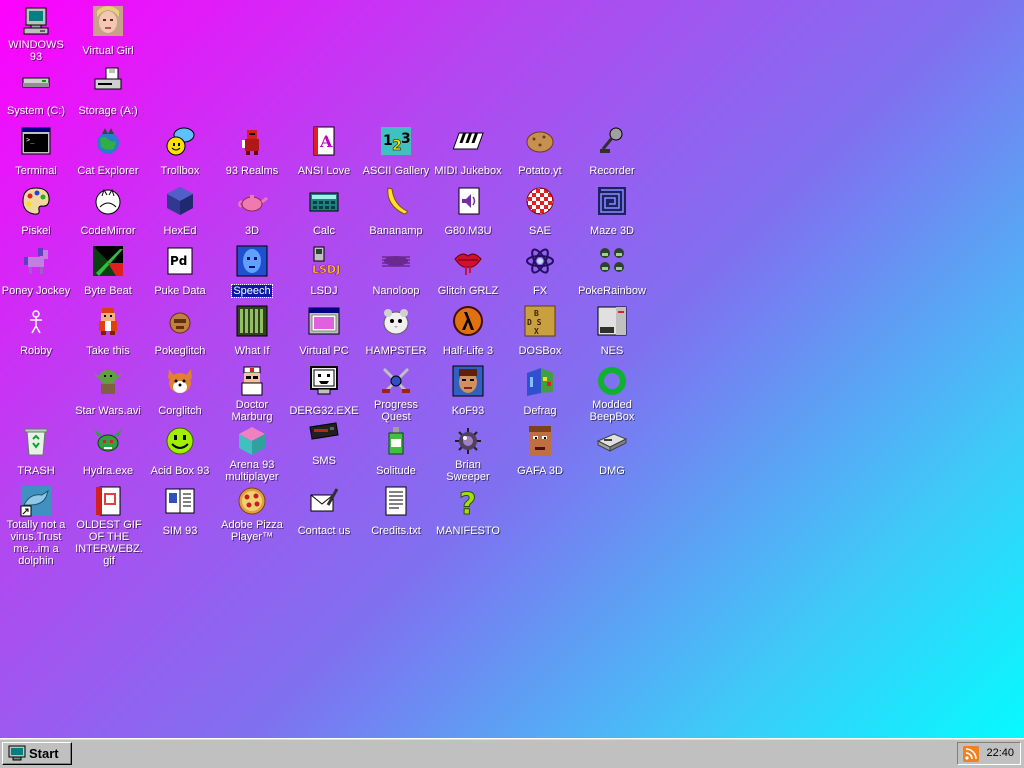 The height and width of the screenshot is (768, 1024). Describe the element at coordinates (540, 151) in the screenshot. I see `desktop-icon-potato-yt: Potato.yt` at that location.